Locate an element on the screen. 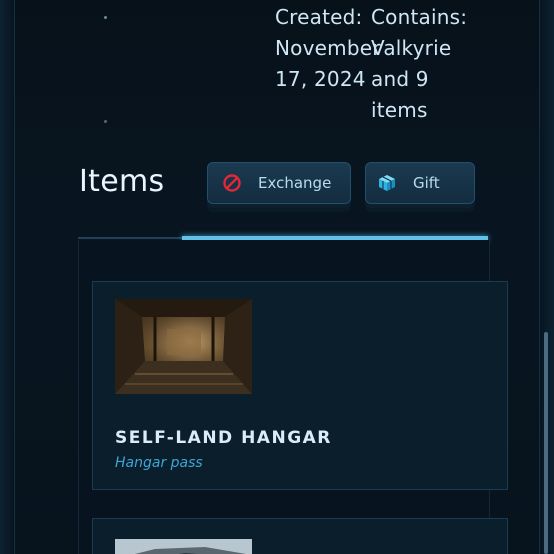  gift-label: Gift is located at coordinates (426, 183).